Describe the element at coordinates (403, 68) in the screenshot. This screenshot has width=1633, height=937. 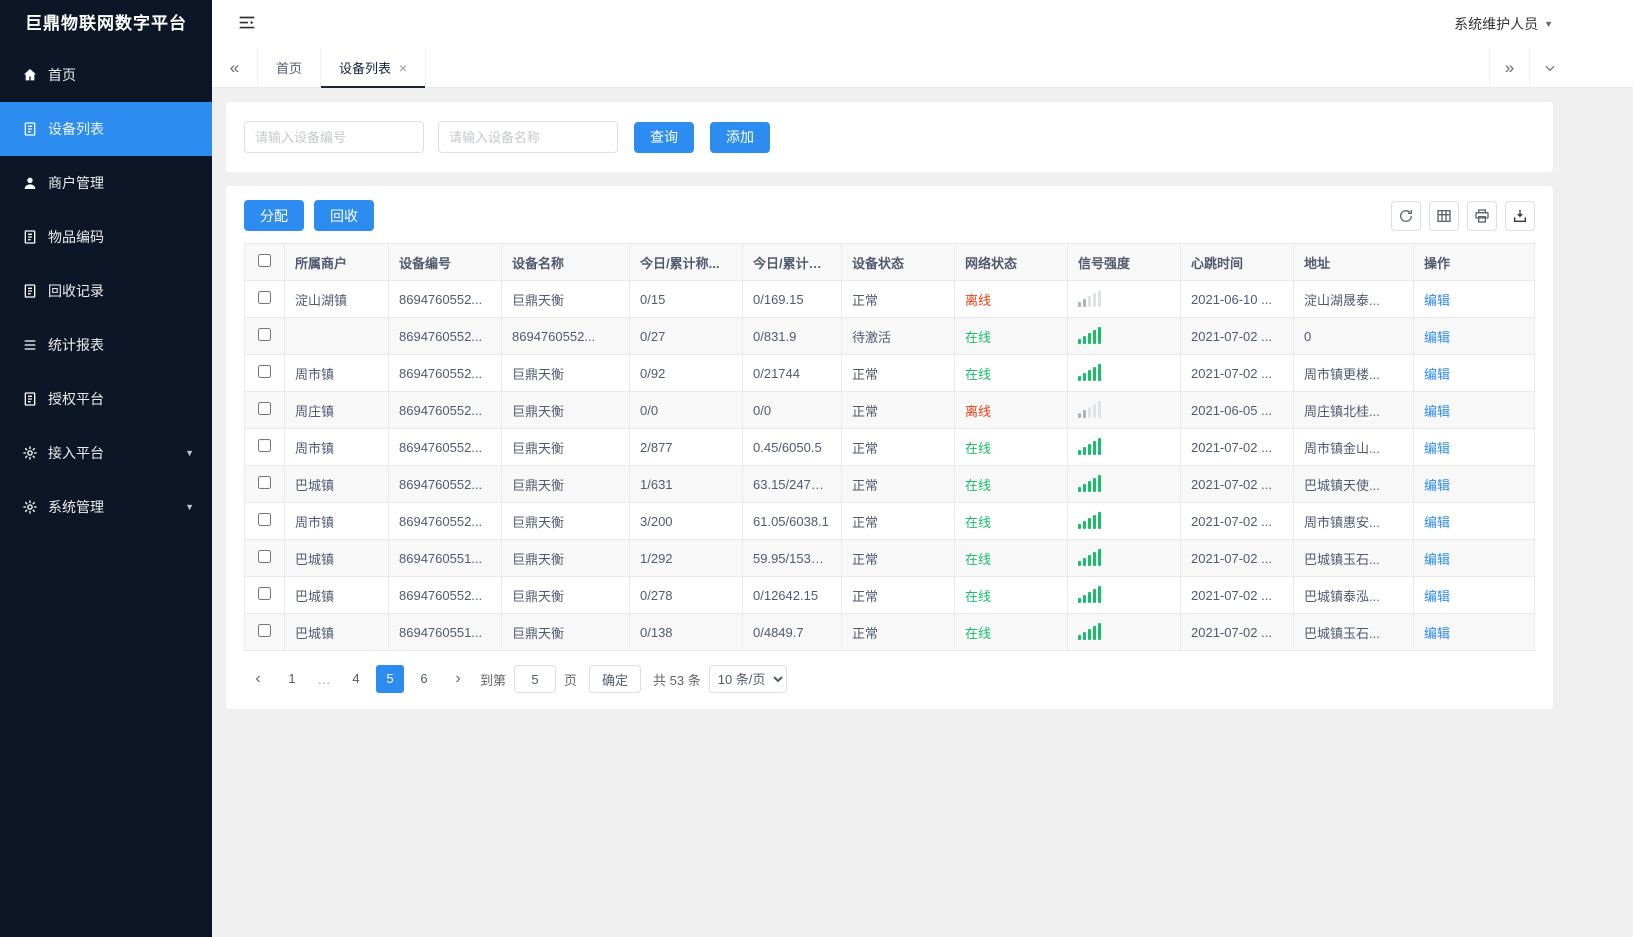
I see `close-icon: ×` at that location.